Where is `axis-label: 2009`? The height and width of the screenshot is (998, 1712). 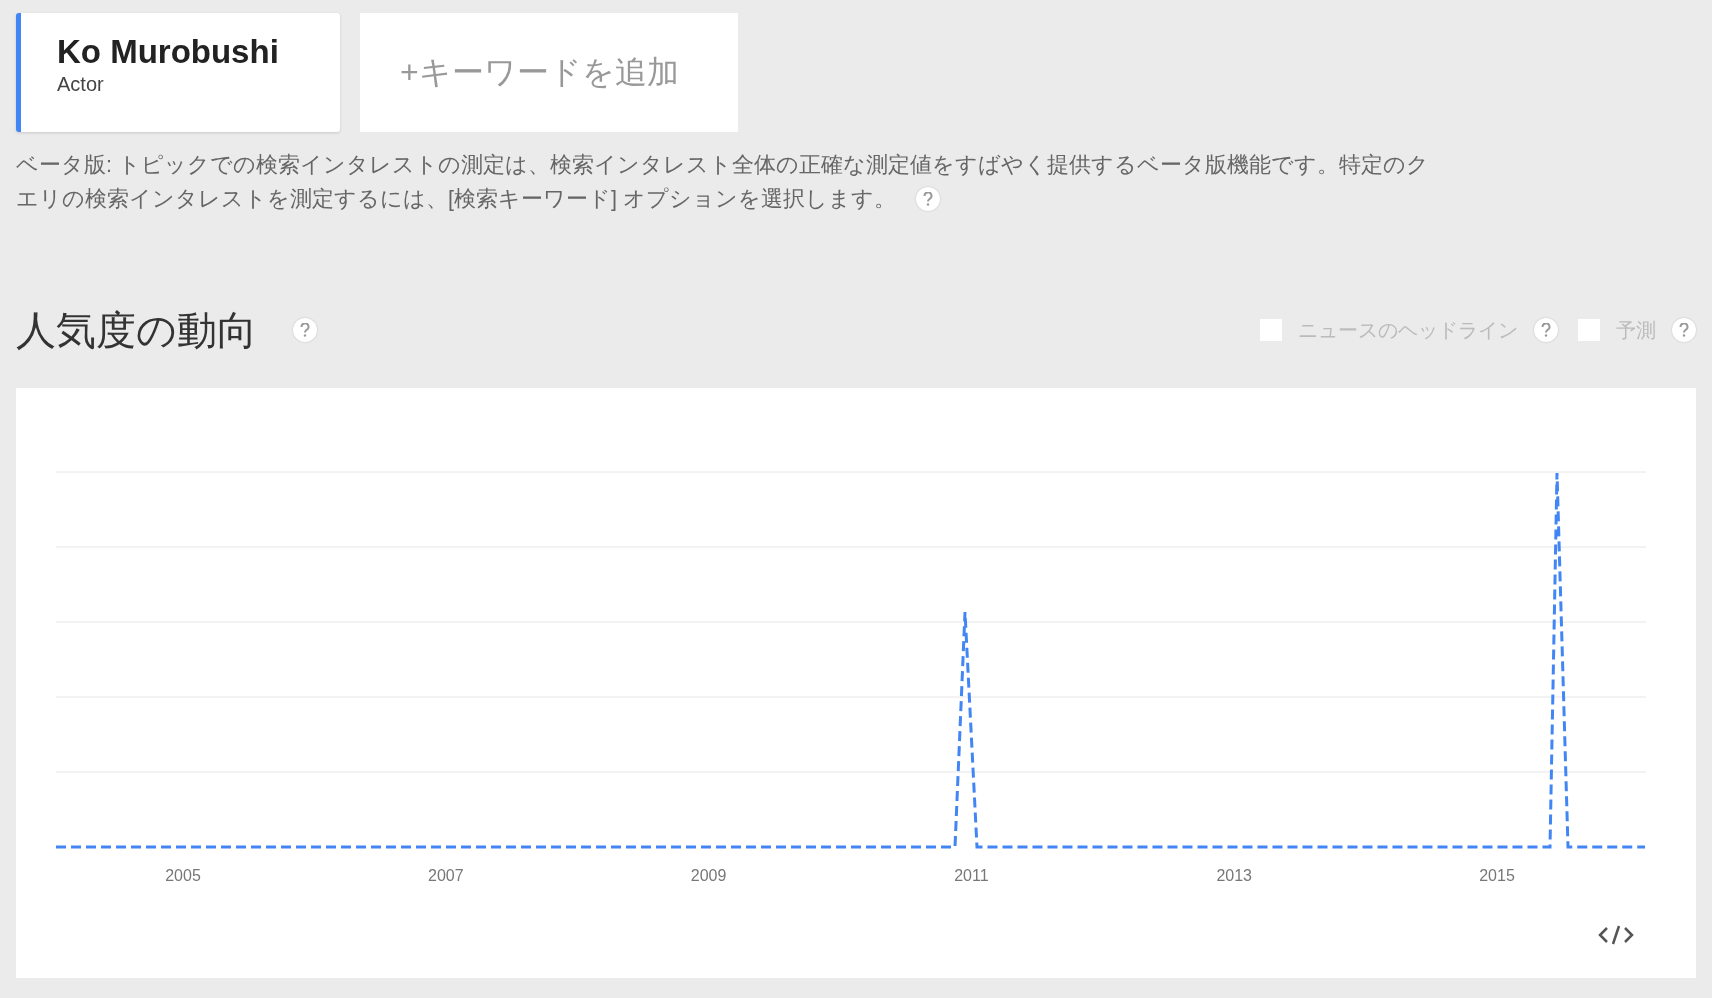
axis-label: 2009 is located at coordinates (708, 876).